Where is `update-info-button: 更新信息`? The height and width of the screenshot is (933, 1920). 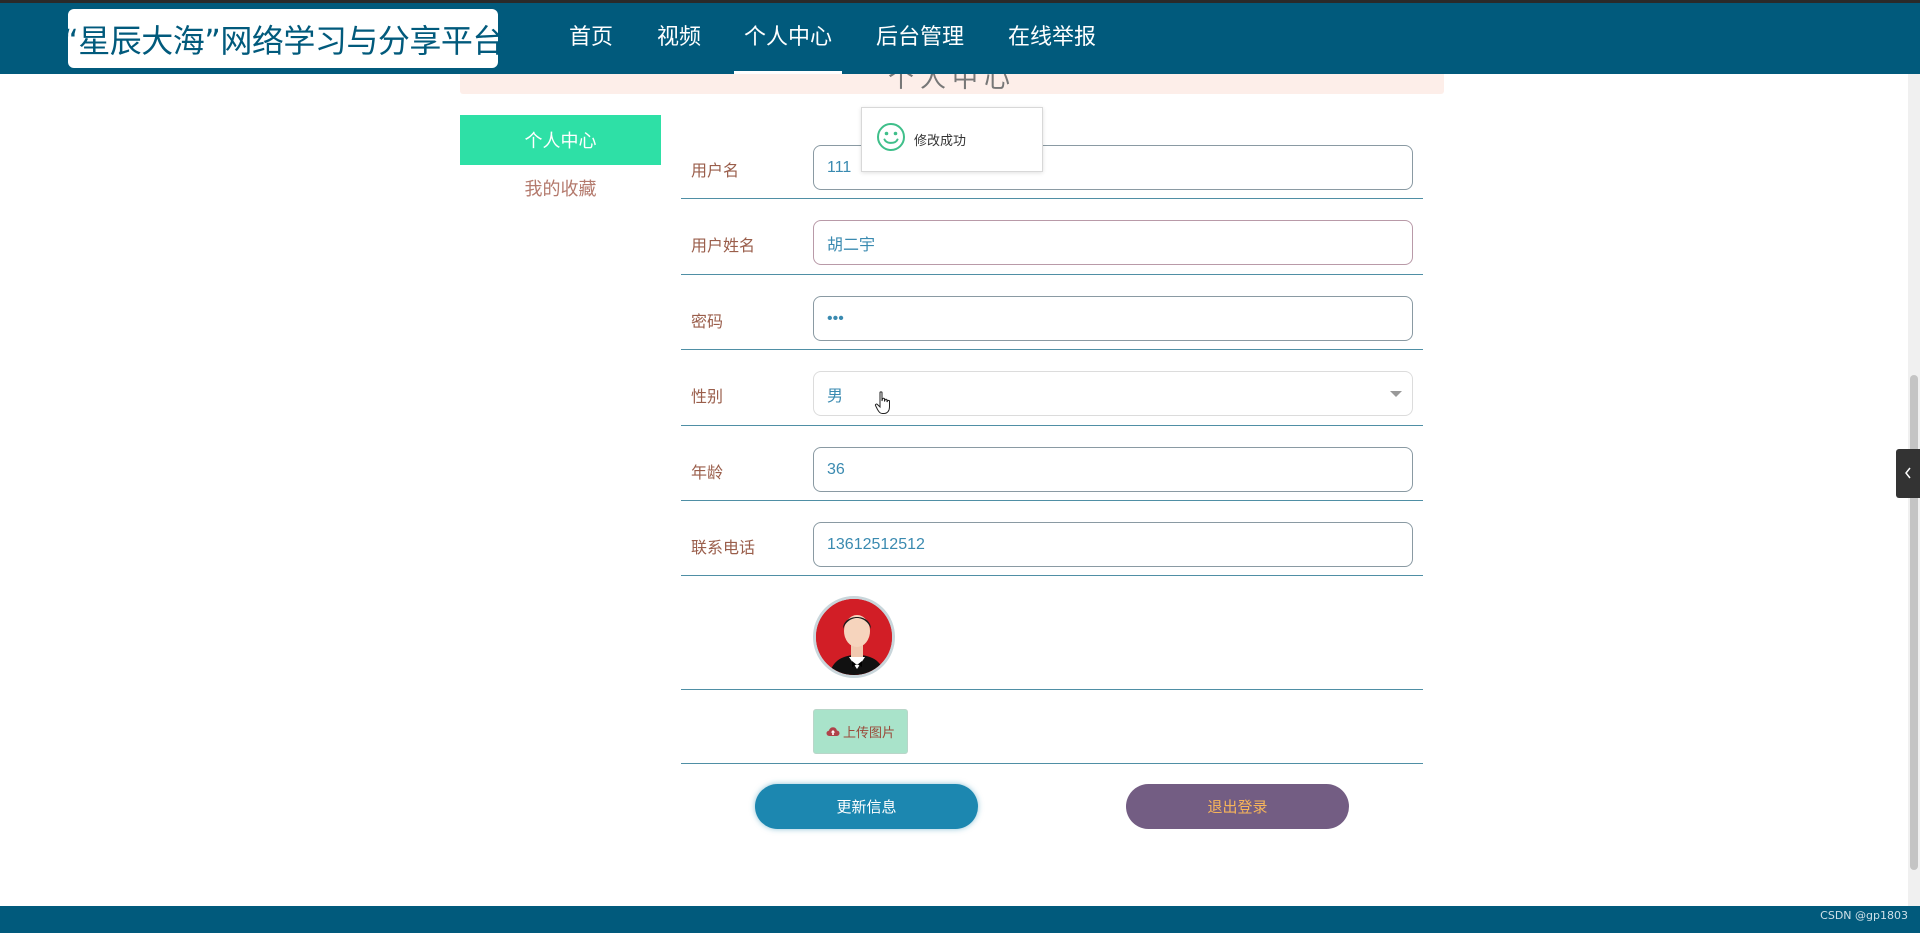
update-info-button: 更新信息 is located at coordinates (866, 806).